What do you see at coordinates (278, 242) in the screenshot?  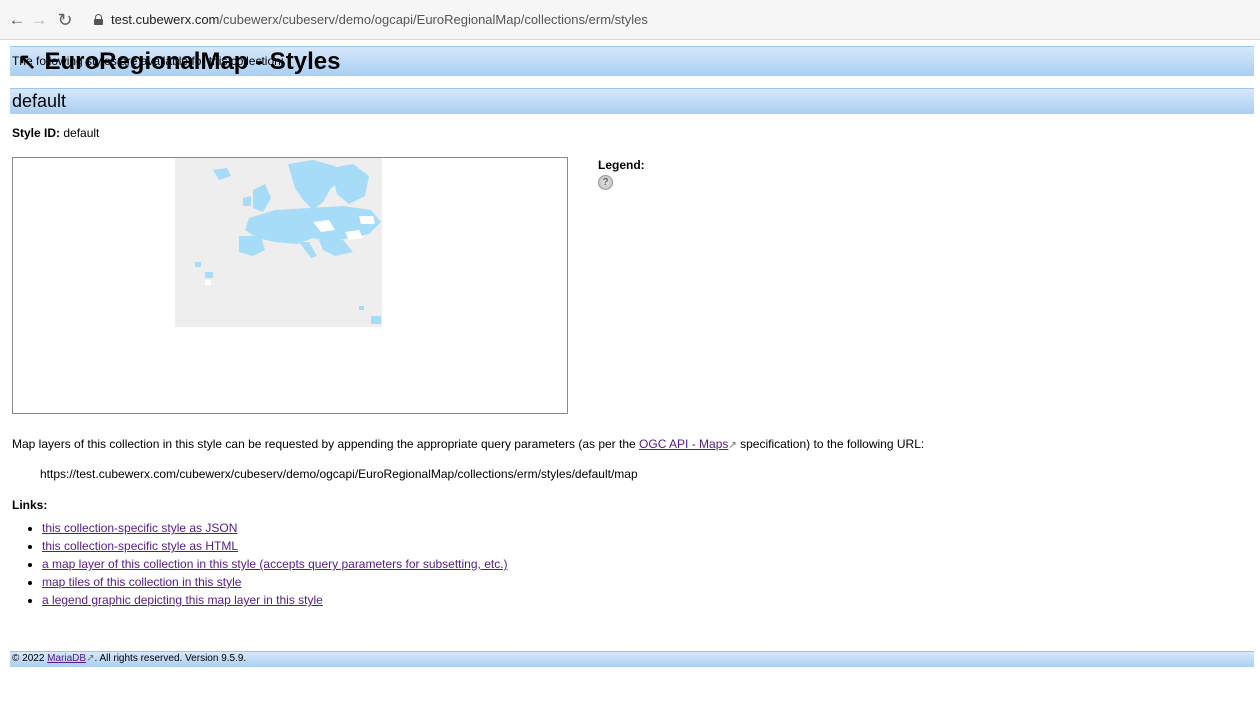 I see `map-preview-image` at bounding box center [278, 242].